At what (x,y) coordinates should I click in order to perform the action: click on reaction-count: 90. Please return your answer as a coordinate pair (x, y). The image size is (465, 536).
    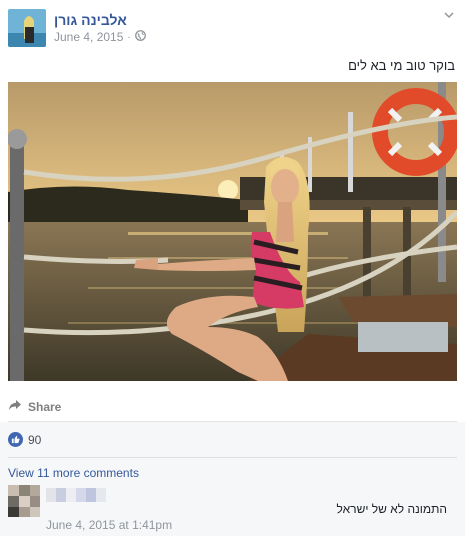
    Looking at the image, I should click on (35, 439).